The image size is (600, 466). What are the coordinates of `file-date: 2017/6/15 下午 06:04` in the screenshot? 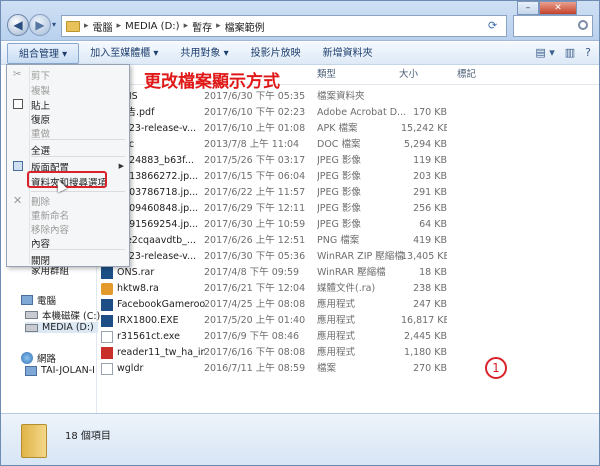 It's located at (255, 176).